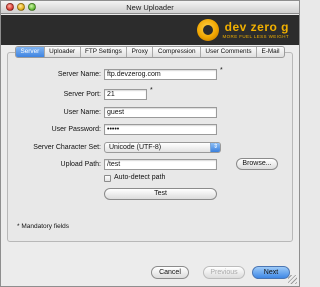 This screenshot has width=320, height=287. What do you see at coordinates (255, 36) in the screenshot?
I see `brand-tagline: MORE FUEL LESS WEIGHT` at bounding box center [255, 36].